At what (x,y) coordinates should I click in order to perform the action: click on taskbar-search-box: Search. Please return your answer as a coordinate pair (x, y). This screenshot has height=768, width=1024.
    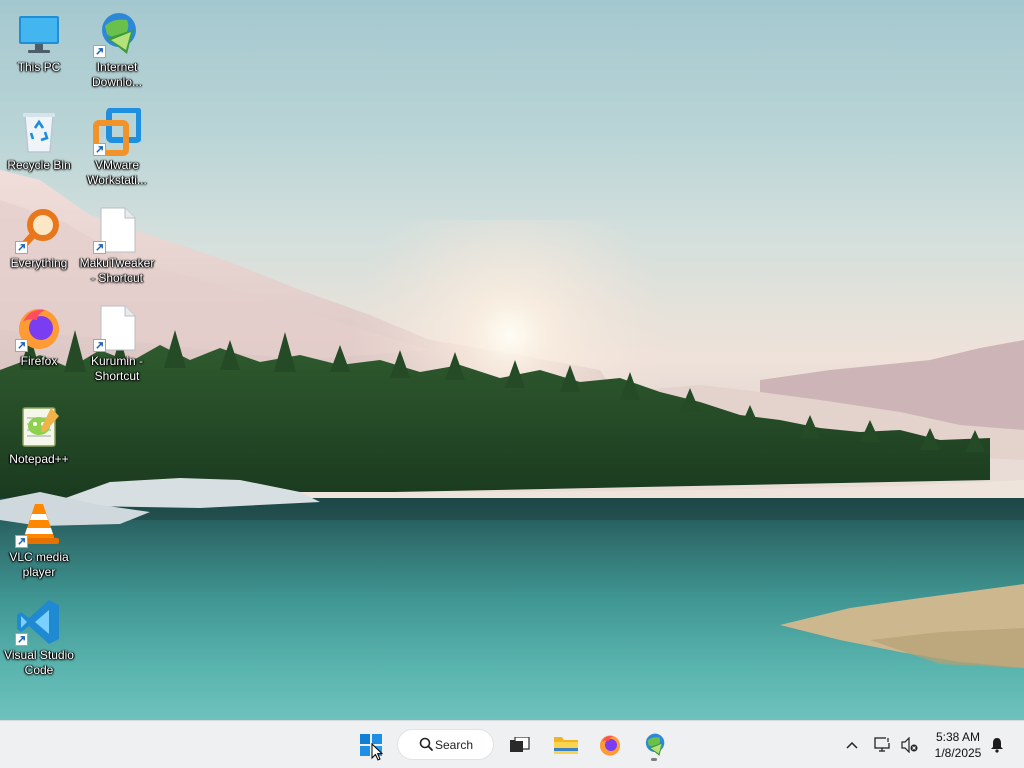
    Looking at the image, I should click on (445, 744).